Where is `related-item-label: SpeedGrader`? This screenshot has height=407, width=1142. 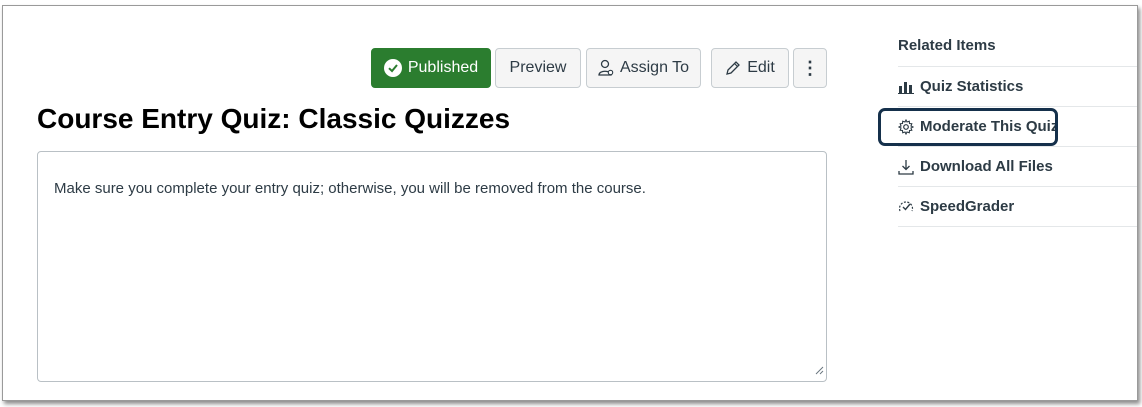
related-item-label: SpeedGrader is located at coordinates (967, 206).